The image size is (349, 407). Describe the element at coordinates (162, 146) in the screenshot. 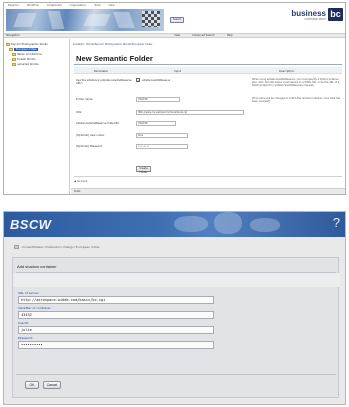

I see `password-input: ••••••••` at that location.